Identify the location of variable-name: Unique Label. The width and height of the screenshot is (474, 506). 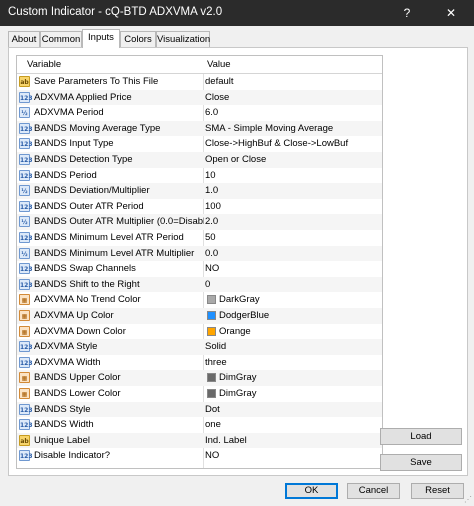
(62, 440).